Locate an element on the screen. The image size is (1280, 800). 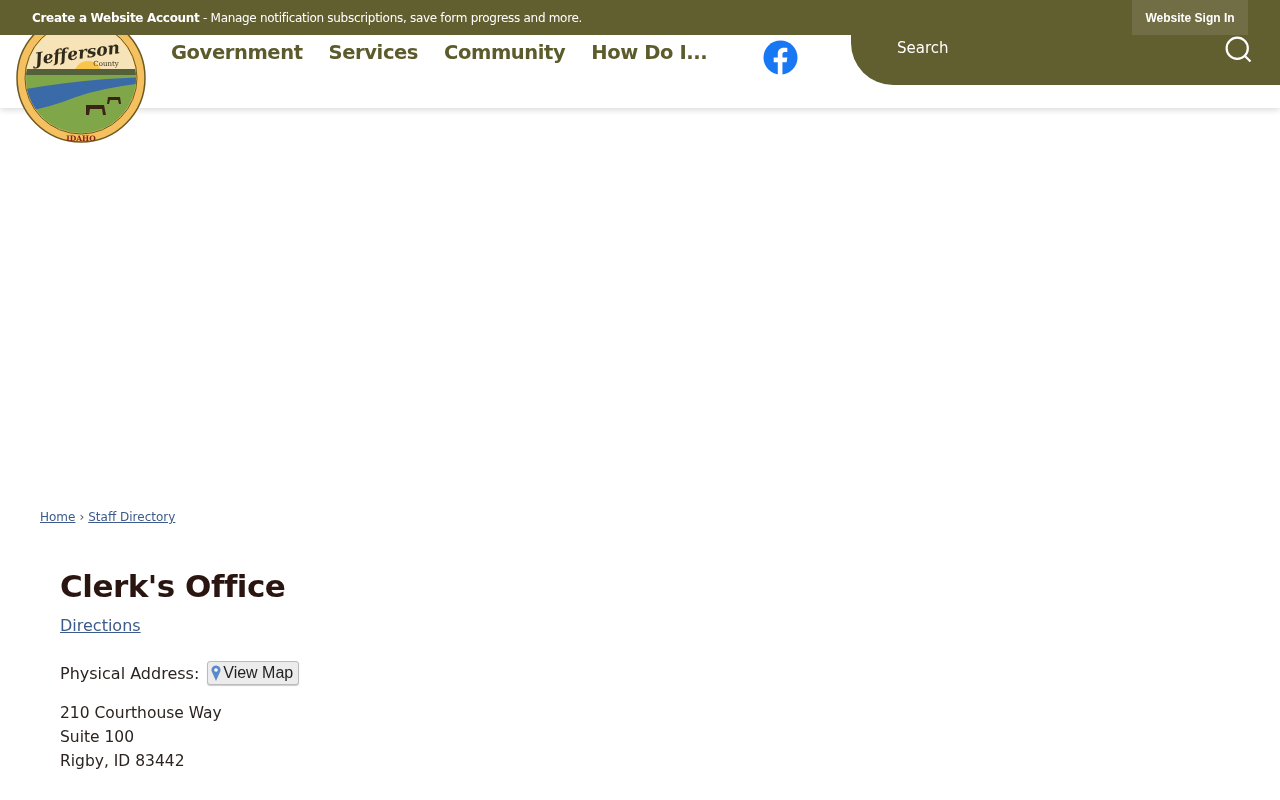
page-title: Clerk's Office is located at coordinates (173, 586).